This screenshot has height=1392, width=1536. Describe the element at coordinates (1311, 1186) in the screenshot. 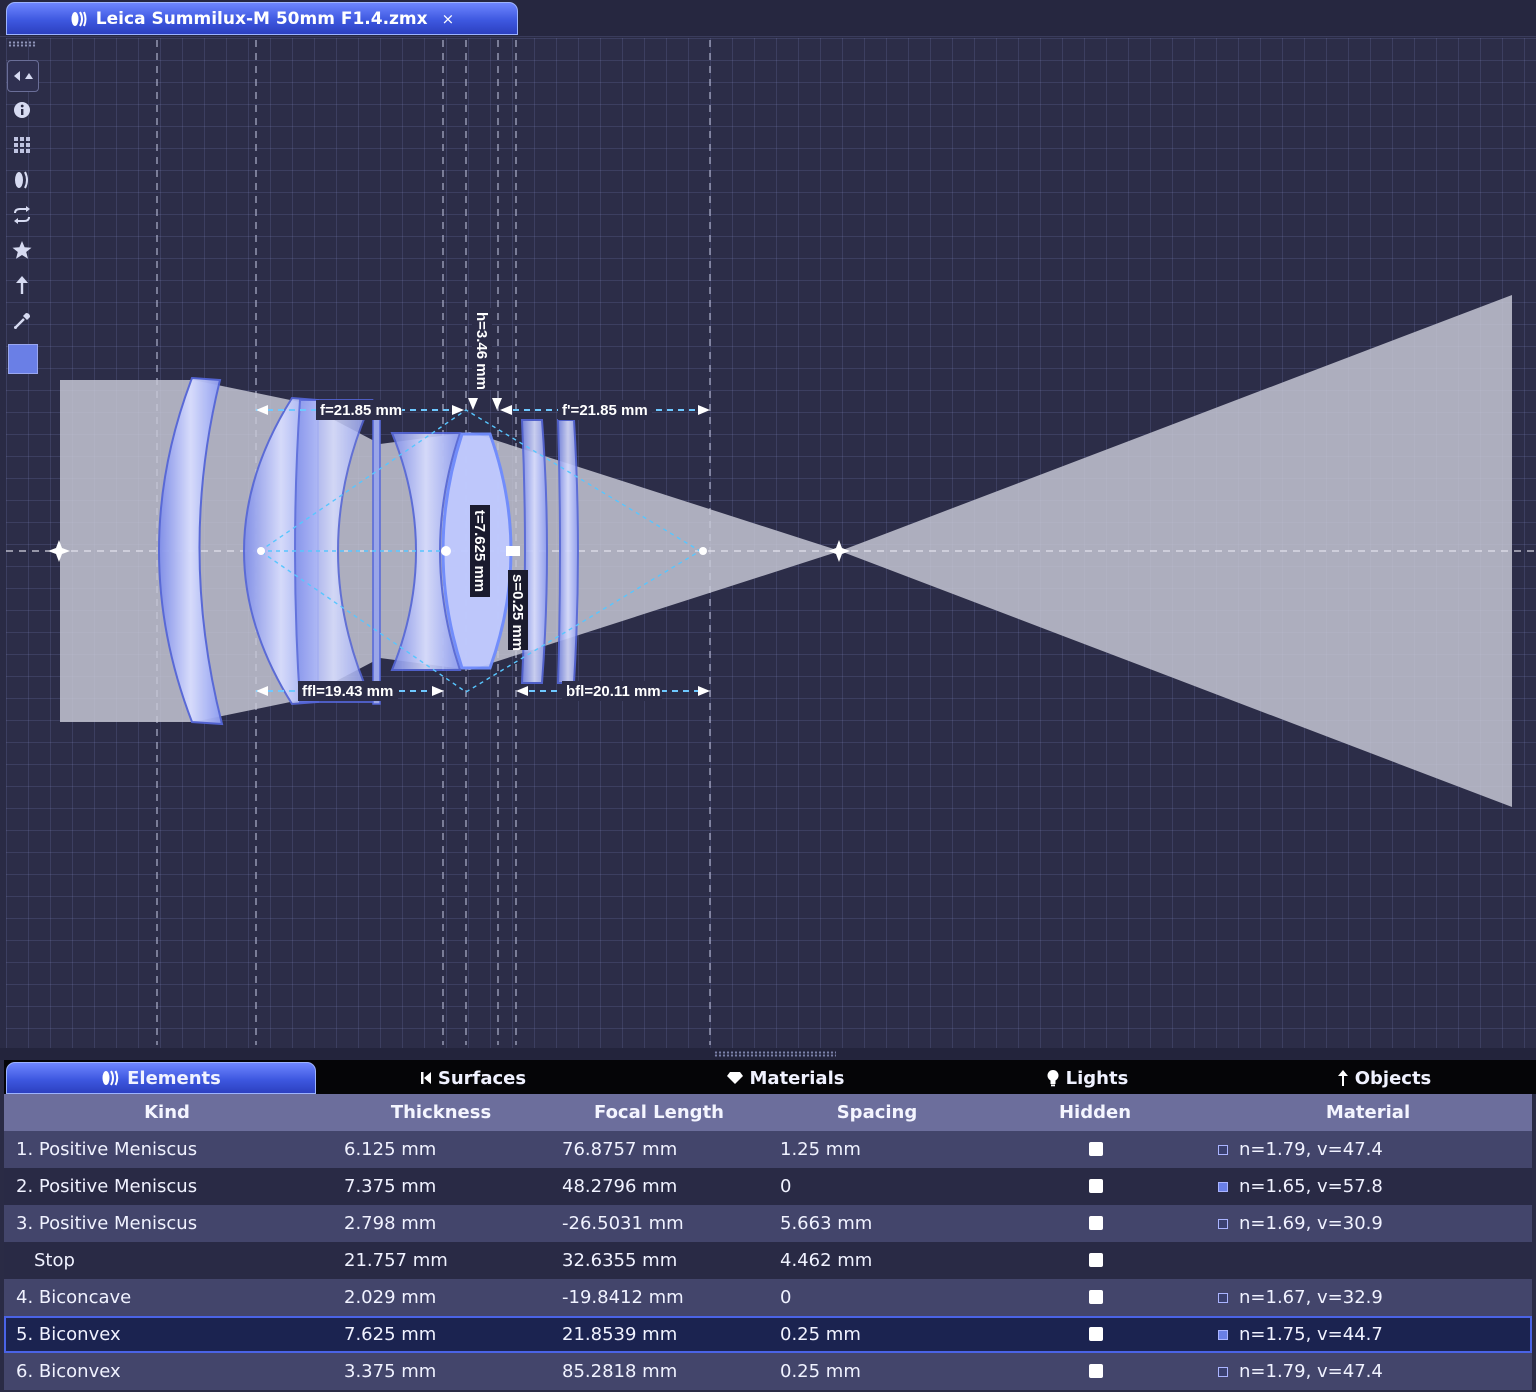

I see `cell-material: n=1.65, v=57.8` at that location.